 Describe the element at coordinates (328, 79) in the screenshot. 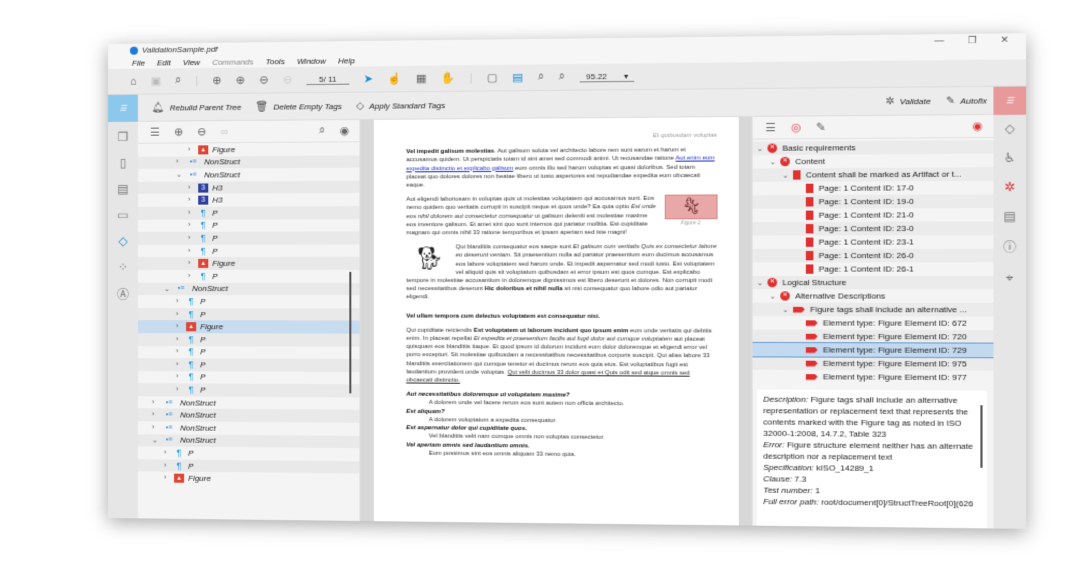

I see `page-number-input: 5/ 11` at that location.